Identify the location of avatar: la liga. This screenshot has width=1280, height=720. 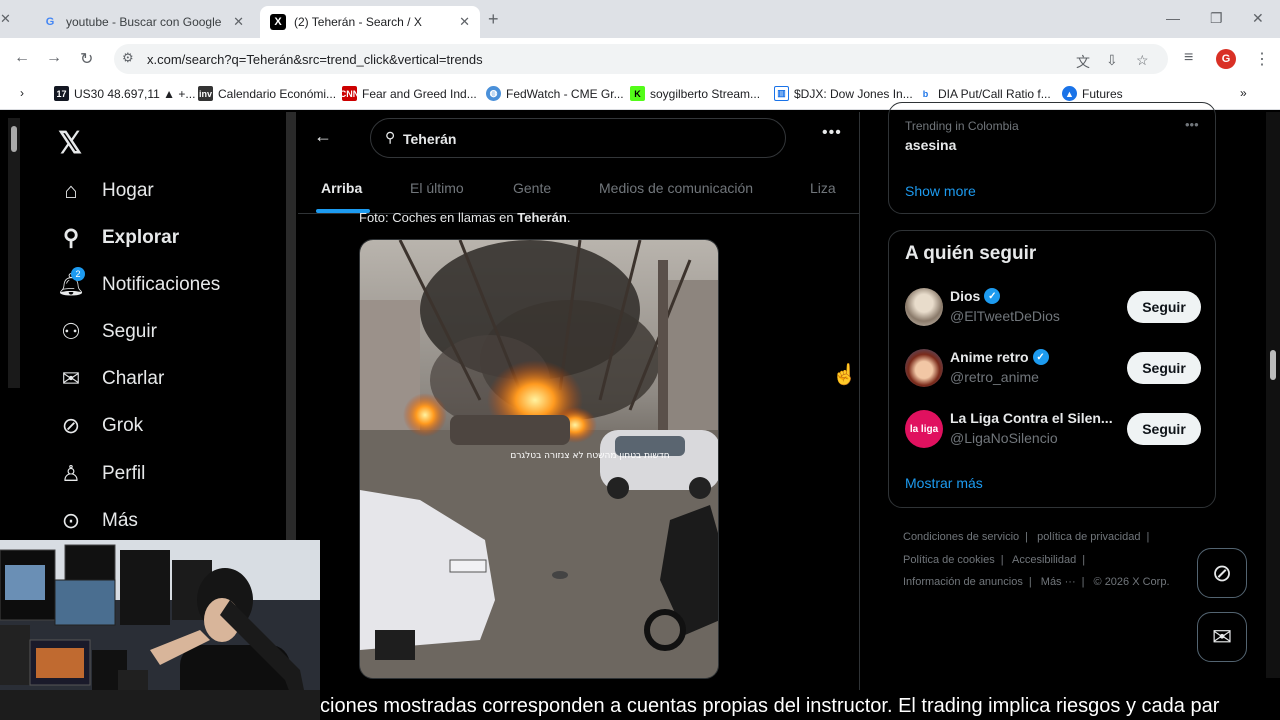
(924, 429).